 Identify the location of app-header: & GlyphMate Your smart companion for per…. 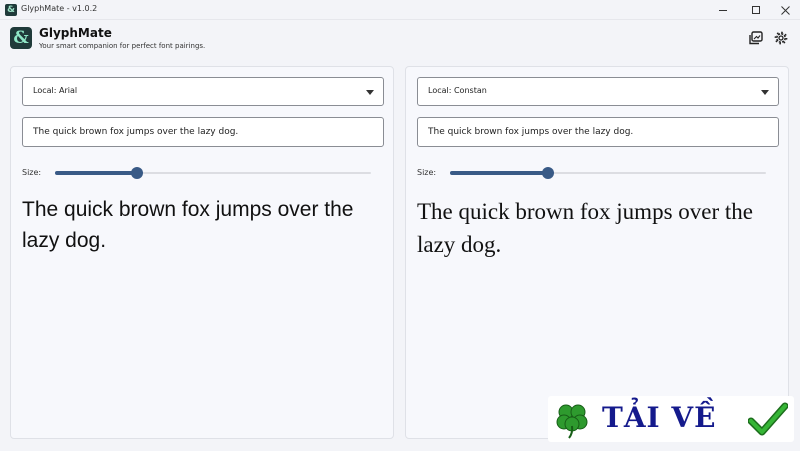
(400, 41).